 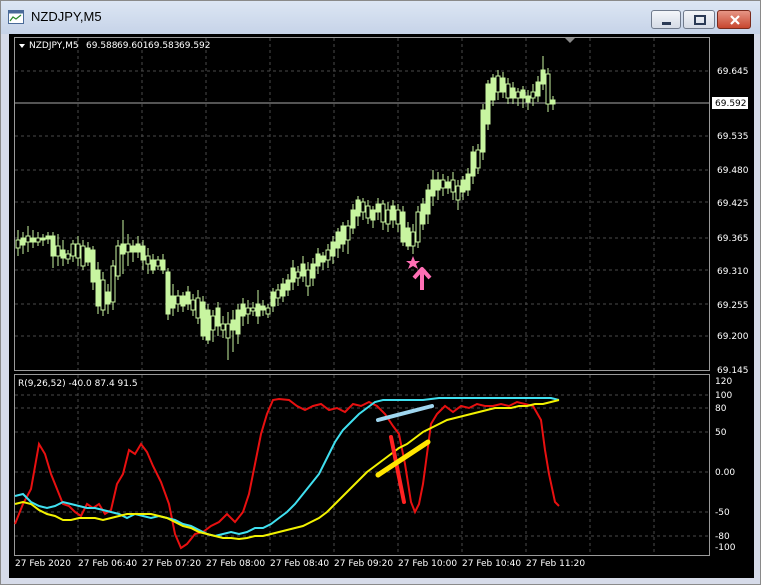 What do you see at coordinates (133, 46) in the screenshot?
I see `ohlc-high: 69.601` at bounding box center [133, 46].